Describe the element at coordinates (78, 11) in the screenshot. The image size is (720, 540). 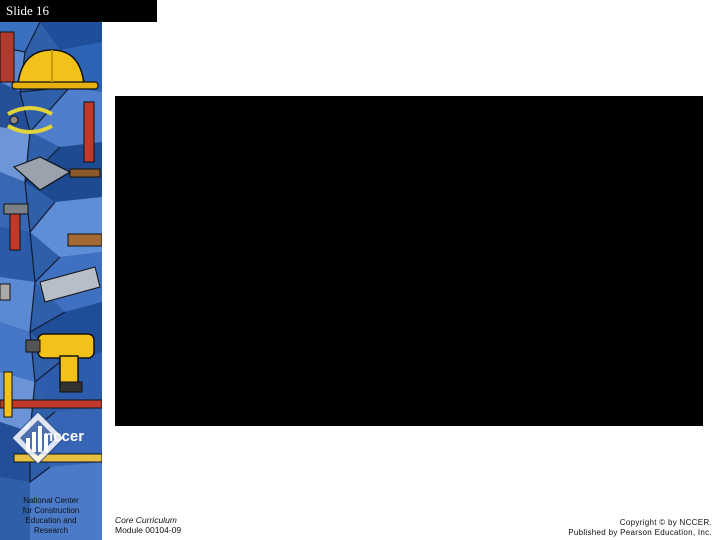
I see `slide-number-label: Slide 16` at that location.